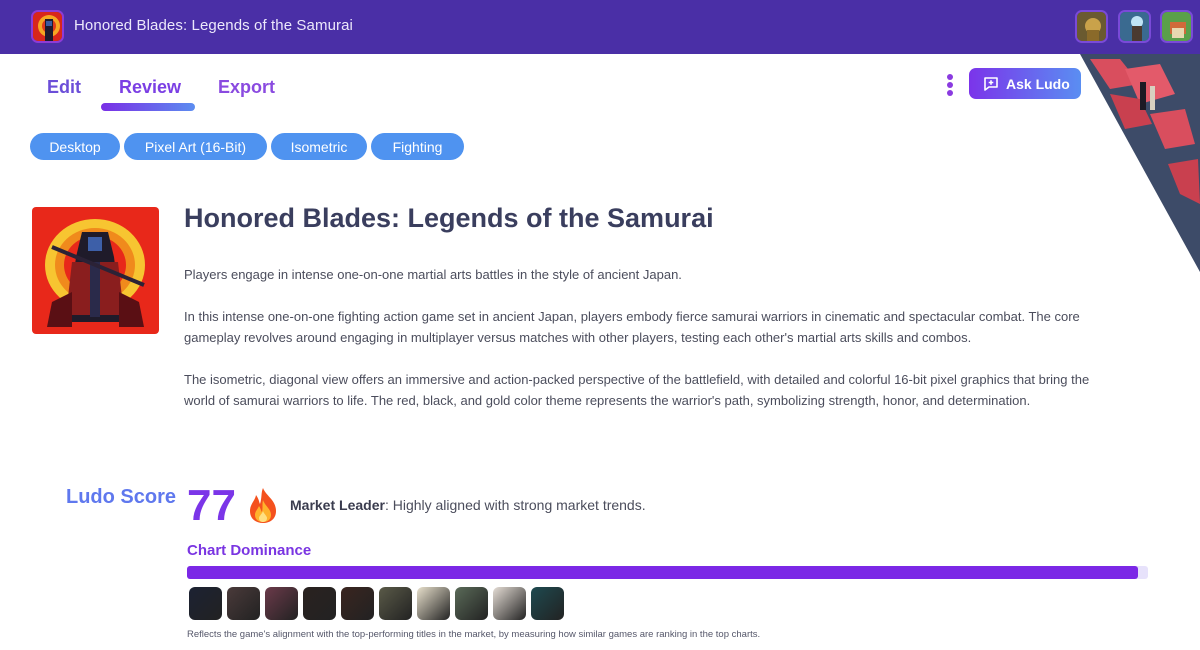 This screenshot has height=650, width=1200. Describe the element at coordinates (263, 505) in the screenshot. I see `fire-icon` at that location.